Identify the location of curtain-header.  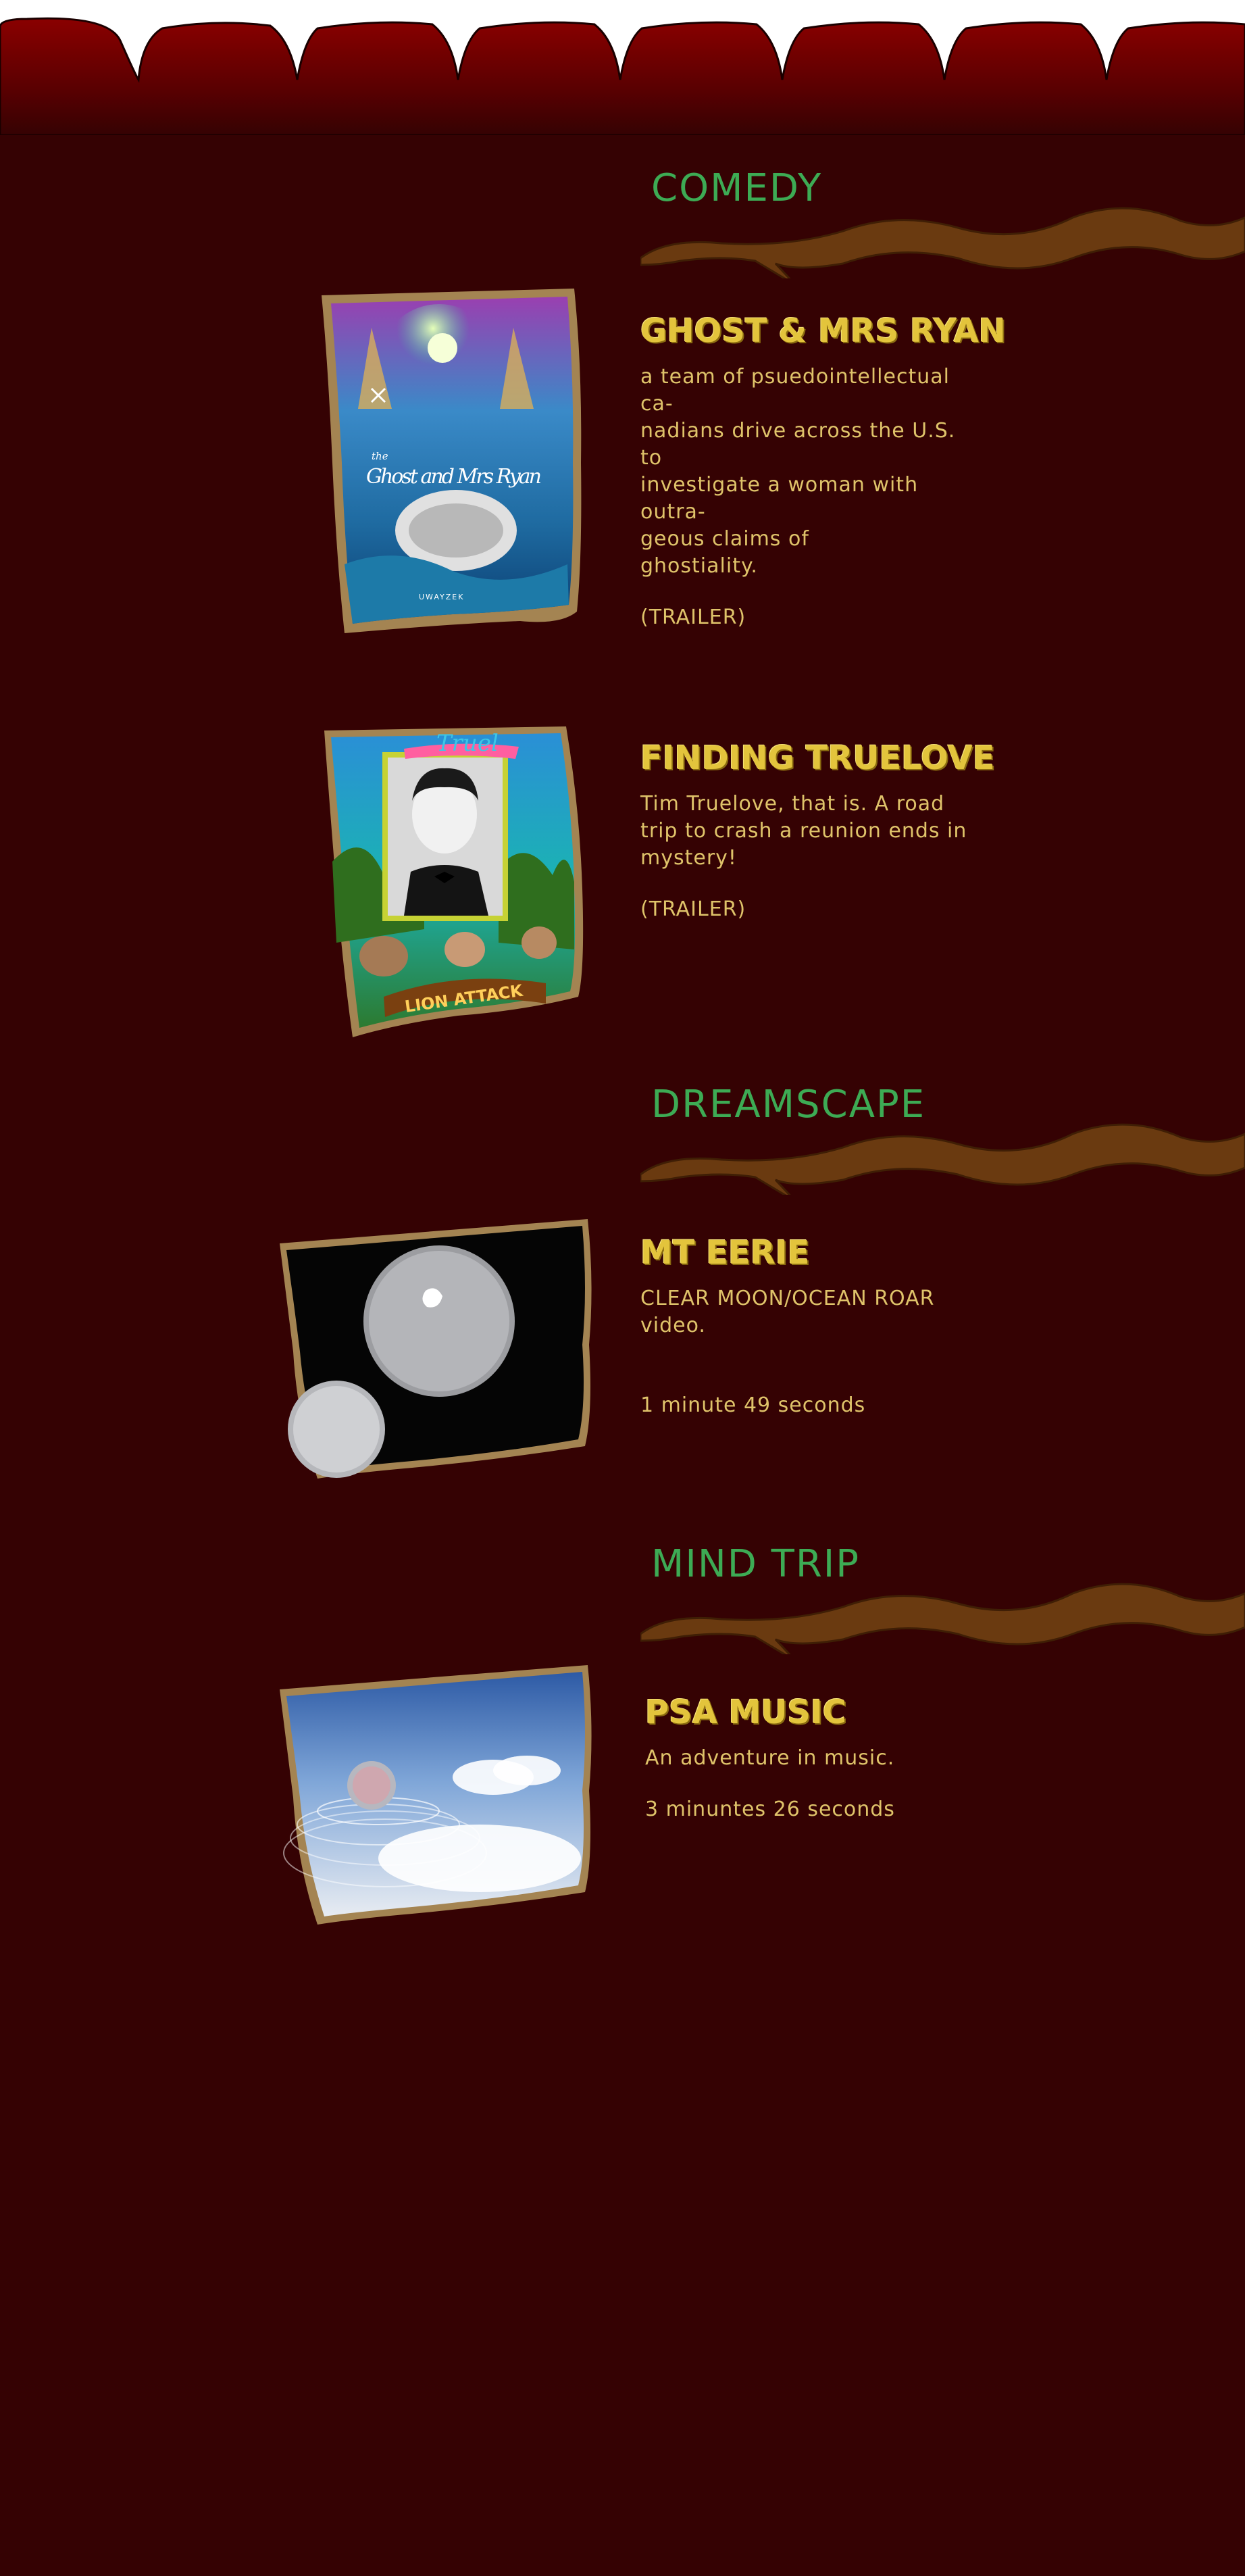
(622, 67).